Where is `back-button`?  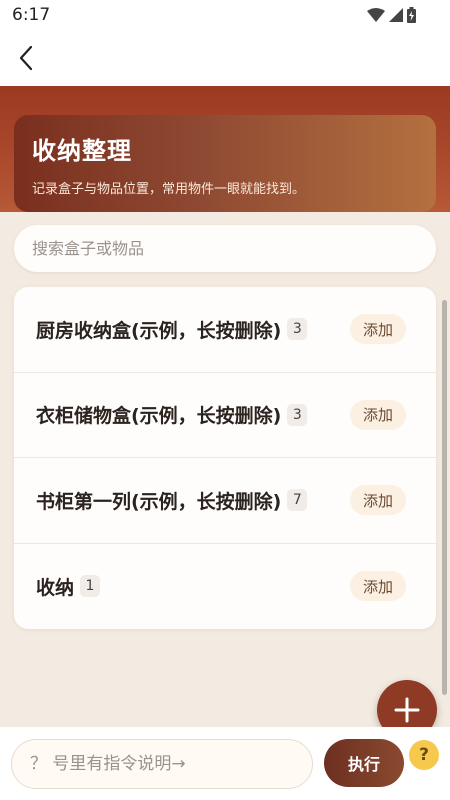
back-button is located at coordinates (26, 58).